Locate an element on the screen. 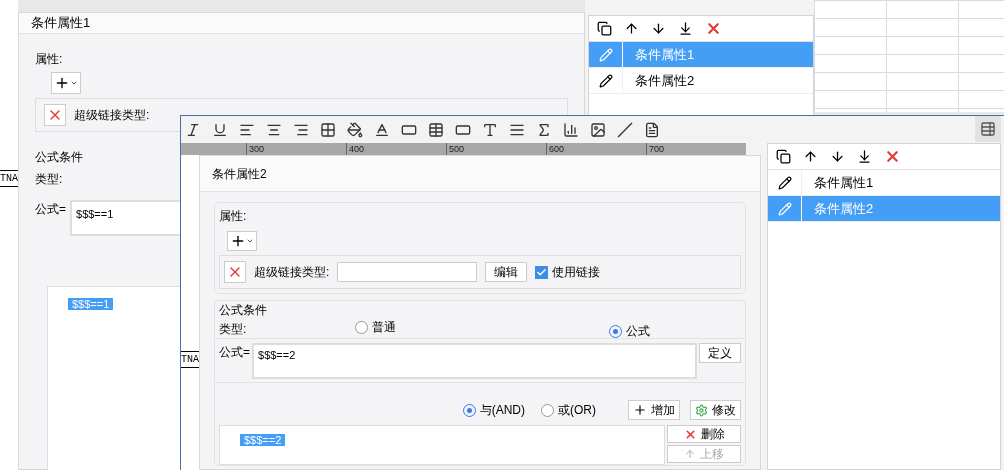 This screenshot has width=1004, height=470. radio-label: 公式 is located at coordinates (638, 331).